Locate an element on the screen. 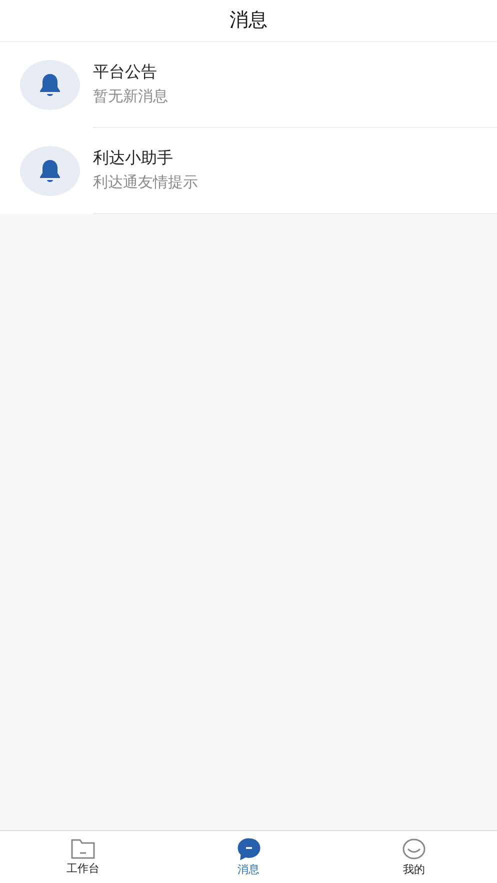  tab: 消息 is located at coordinates (249, 857).